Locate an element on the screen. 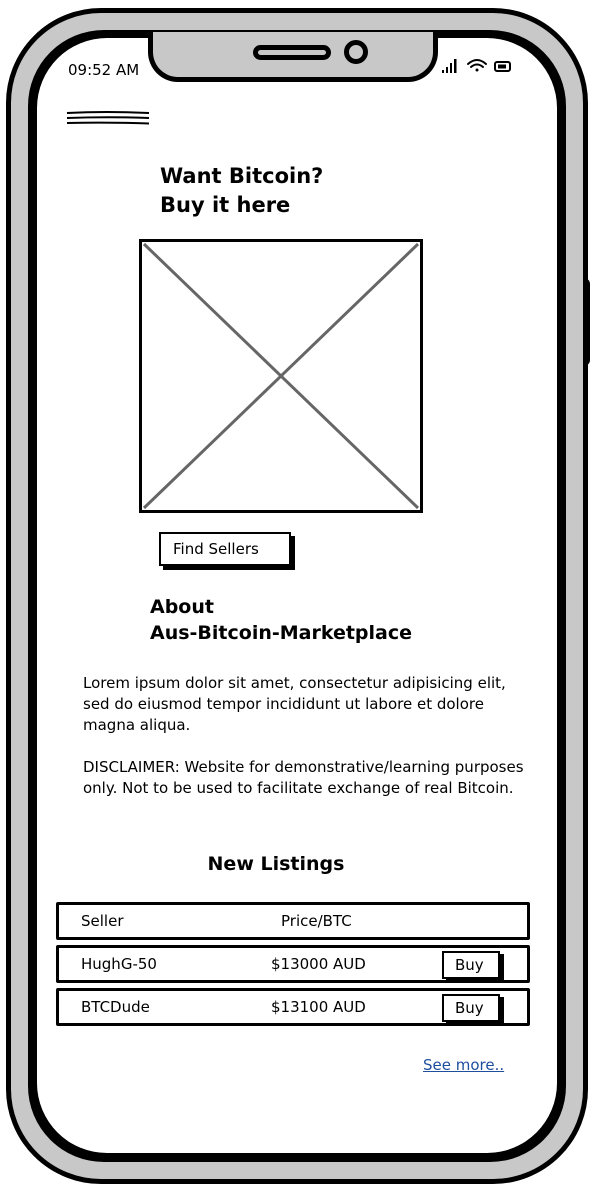 The image size is (606, 1192). camera-icon is located at coordinates (356, 52).